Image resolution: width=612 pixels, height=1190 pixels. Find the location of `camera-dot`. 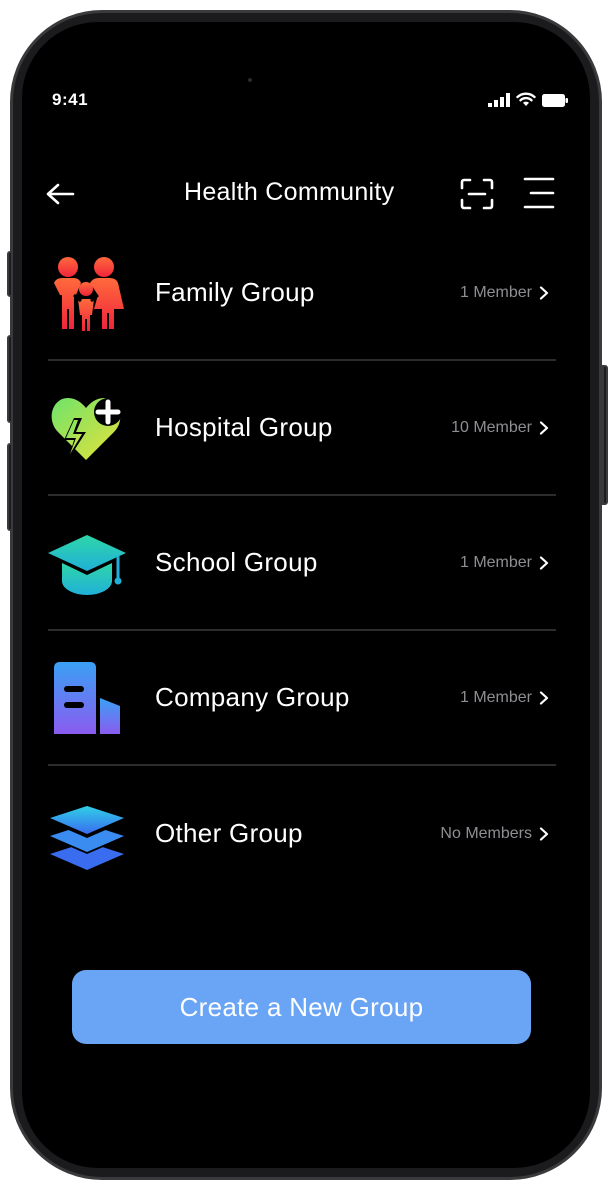

camera-dot is located at coordinates (250, 80).